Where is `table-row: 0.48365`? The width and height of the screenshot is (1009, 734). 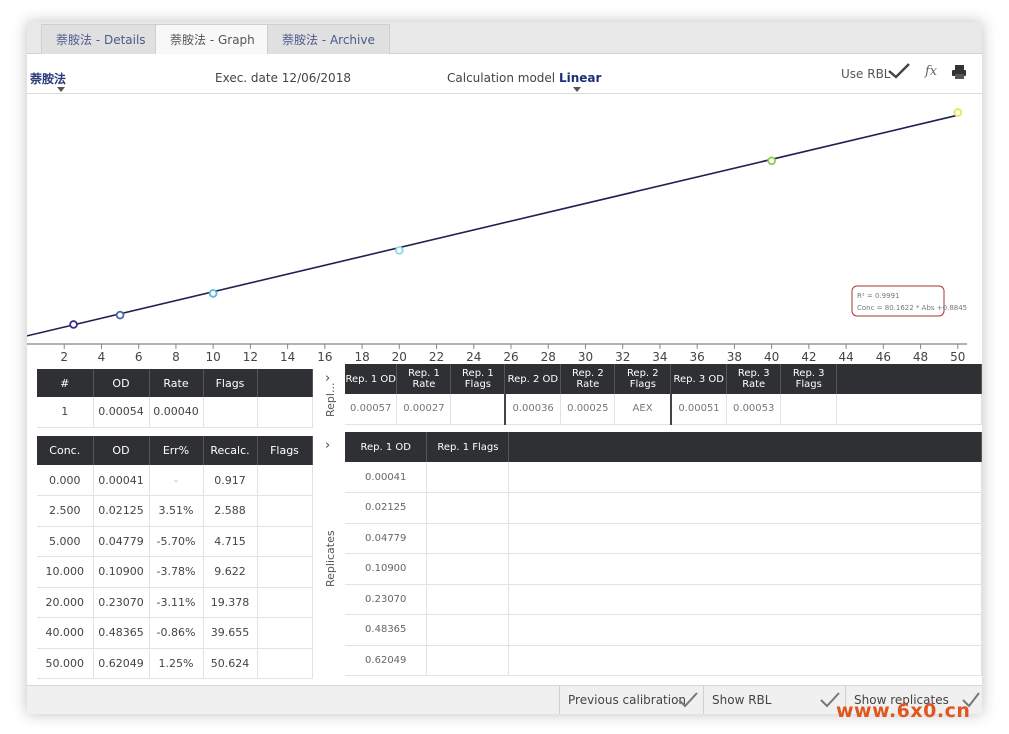 table-row: 0.48365 is located at coordinates (663, 630).